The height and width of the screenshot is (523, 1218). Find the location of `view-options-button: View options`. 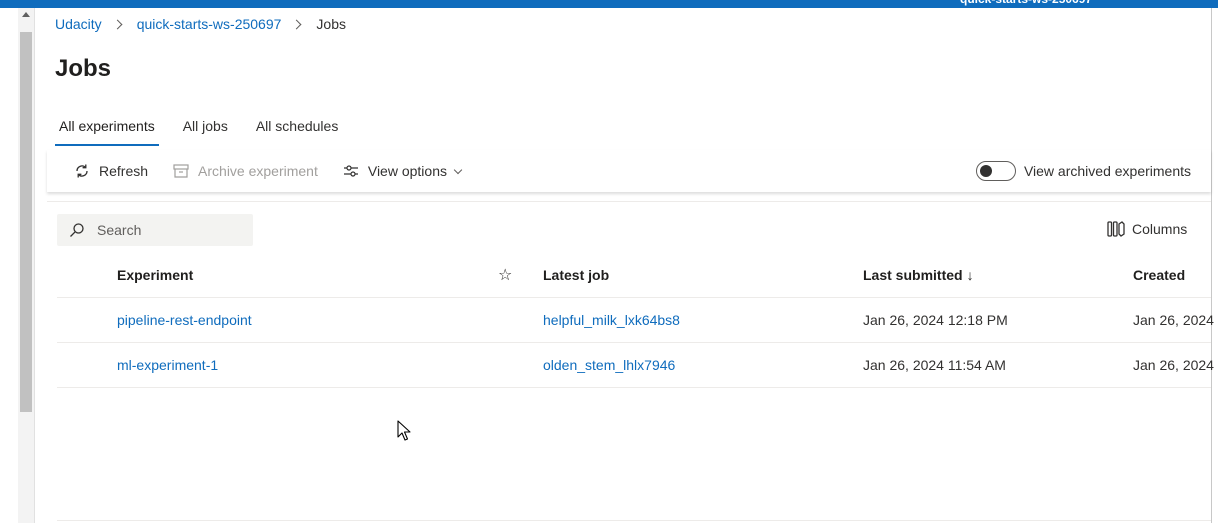

view-options-button: View options is located at coordinates (401, 171).